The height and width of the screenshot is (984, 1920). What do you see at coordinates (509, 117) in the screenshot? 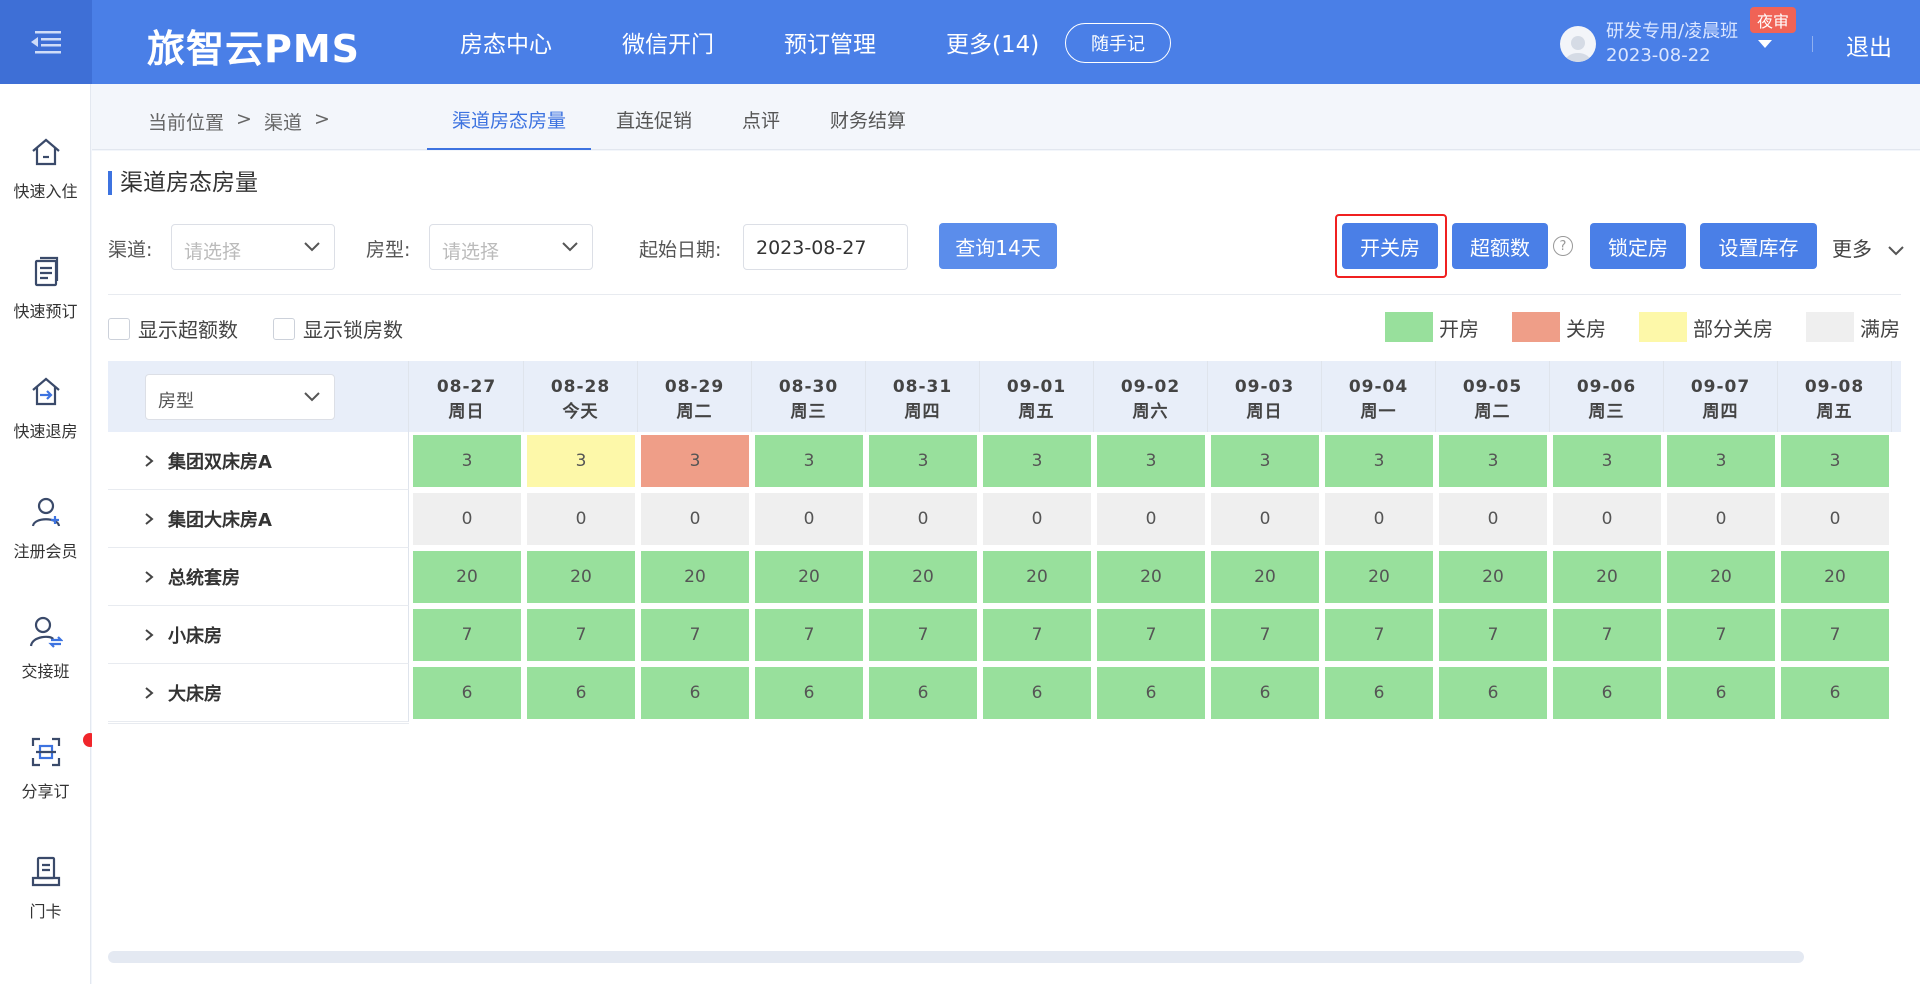
I see `tab-channel-room-status: 渠道房态房量` at bounding box center [509, 117].